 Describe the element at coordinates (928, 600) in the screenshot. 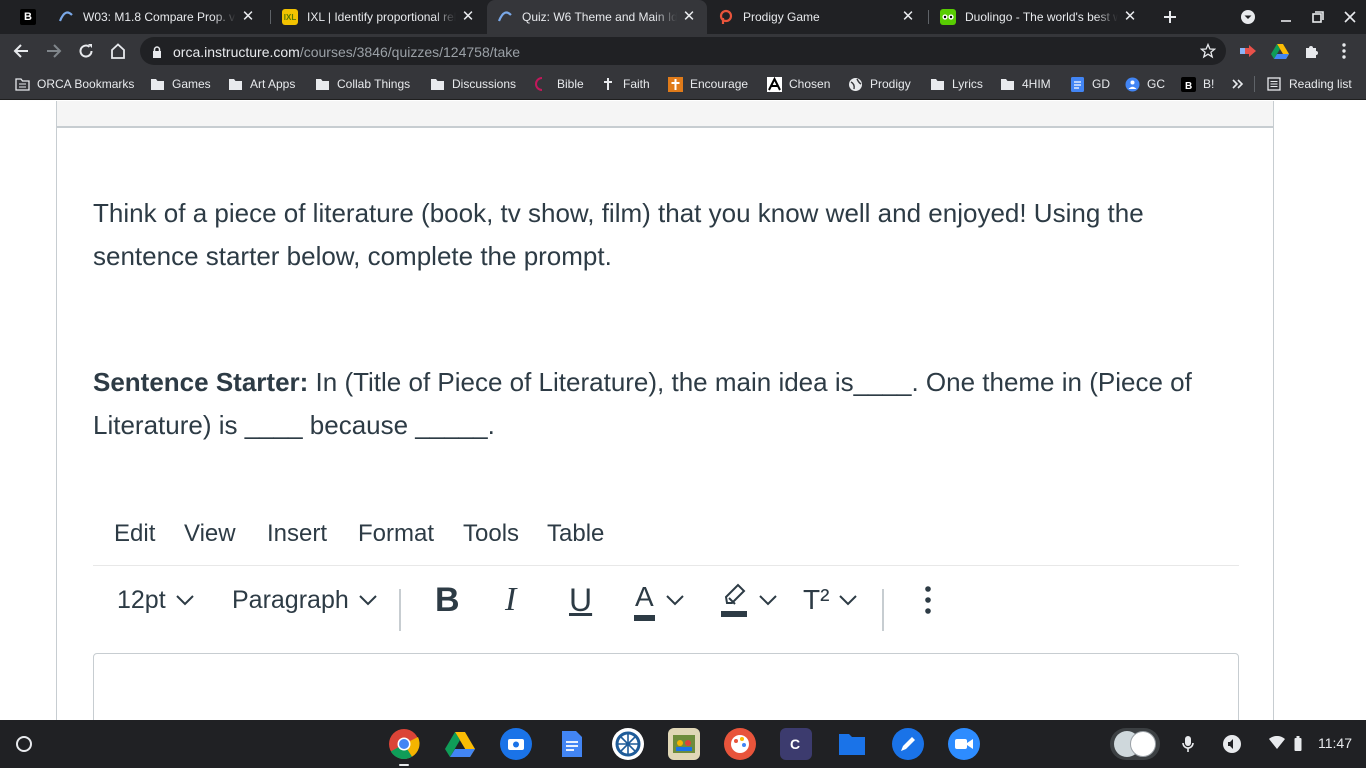

I see `more-options-button` at that location.